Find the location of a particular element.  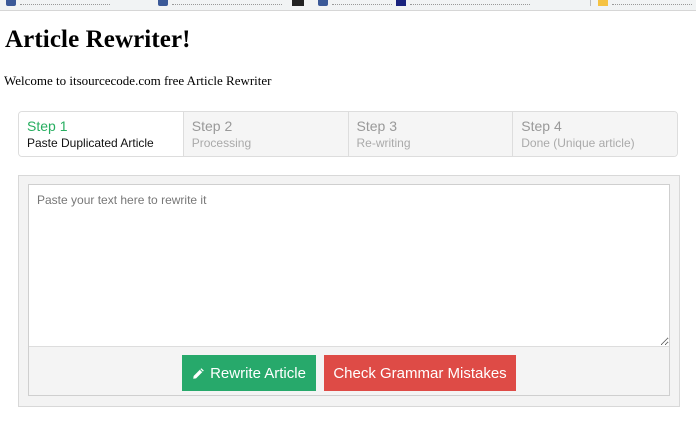

folder-icon is located at coordinates (603, 3).